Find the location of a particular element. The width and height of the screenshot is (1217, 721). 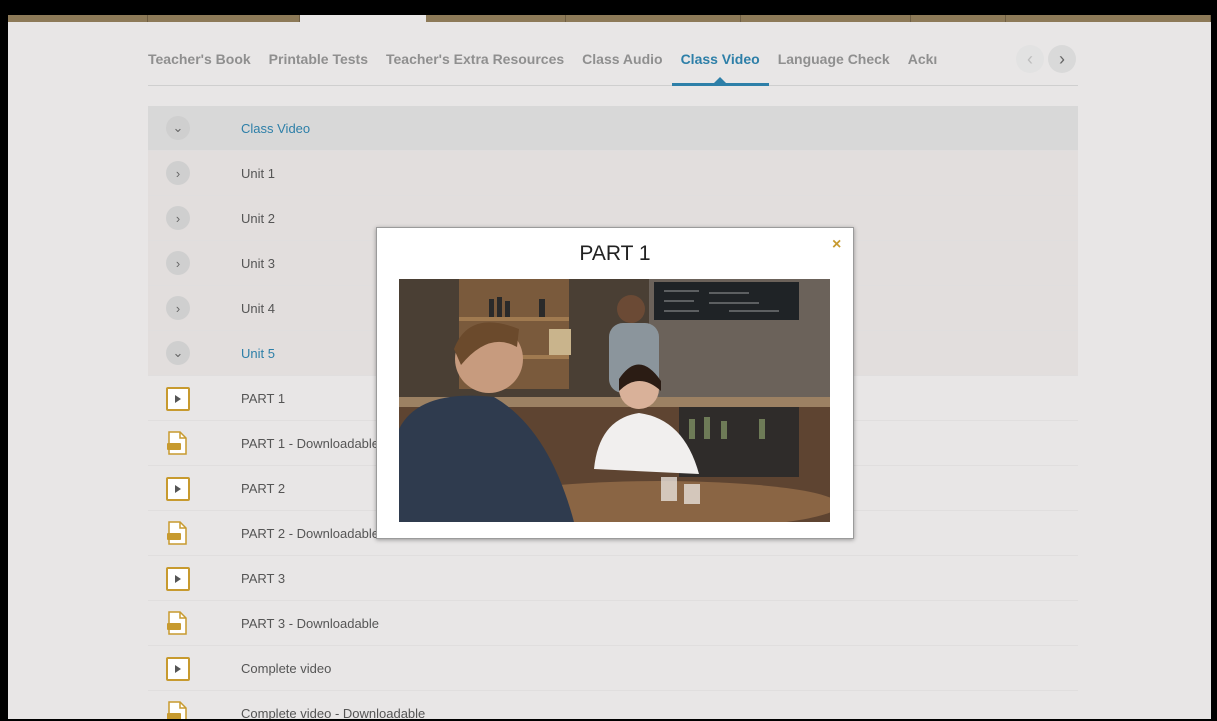

tab-class-audio: Class Audio is located at coordinates (627, 64).